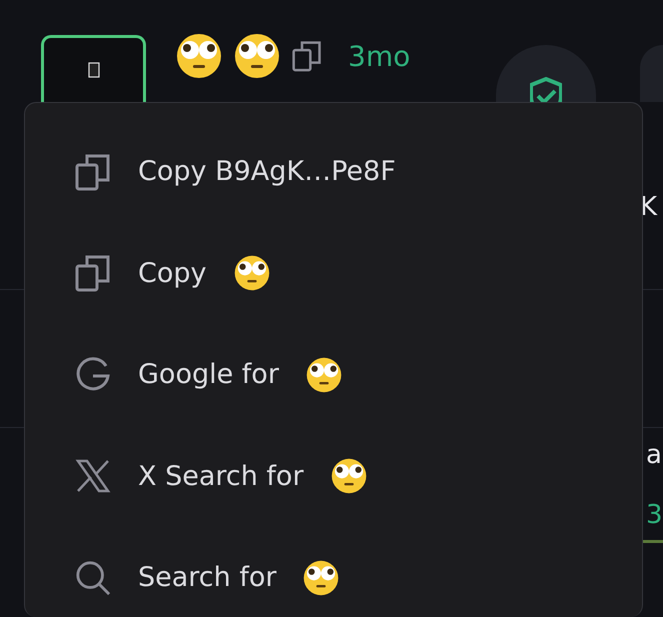 The height and width of the screenshot is (617, 663). Describe the element at coordinates (93, 374) in the screenshot. I see `google-icon` at that location.